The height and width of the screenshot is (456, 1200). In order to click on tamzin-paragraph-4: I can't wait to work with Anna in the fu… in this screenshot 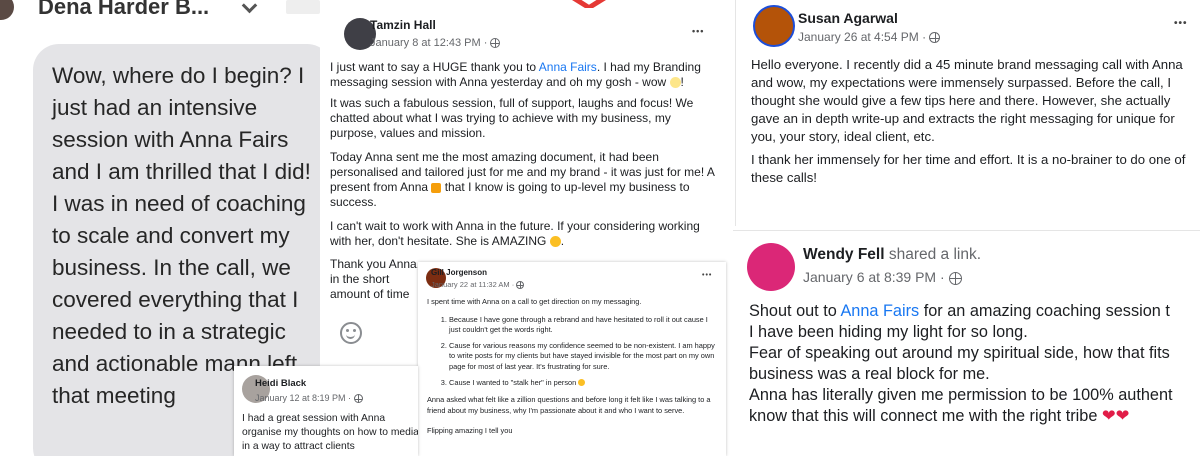, I will do `click(515, 233)`.